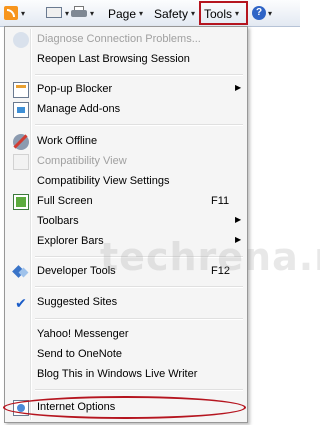 Image resolution: width=320 pixels, height=425 pixels. Describe the element at coordinates (65, 201) in the screenshot. I see `menu-item-label: Full Screen` at that location.